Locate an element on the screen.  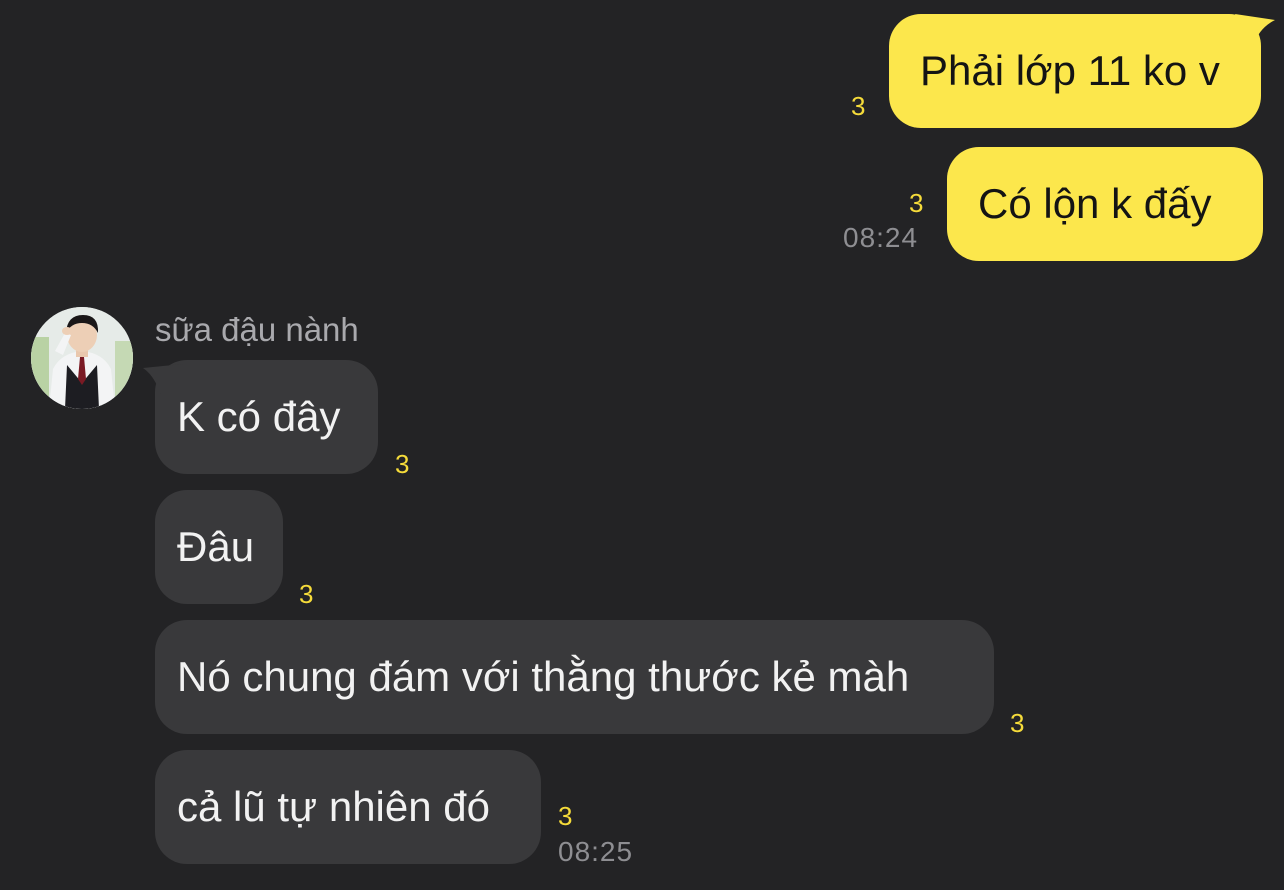
incoming-message-bubble: Đâu is located at coordinates (219, 547).